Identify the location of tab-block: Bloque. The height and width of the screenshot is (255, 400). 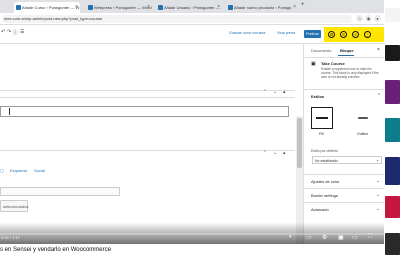
(347, 50).